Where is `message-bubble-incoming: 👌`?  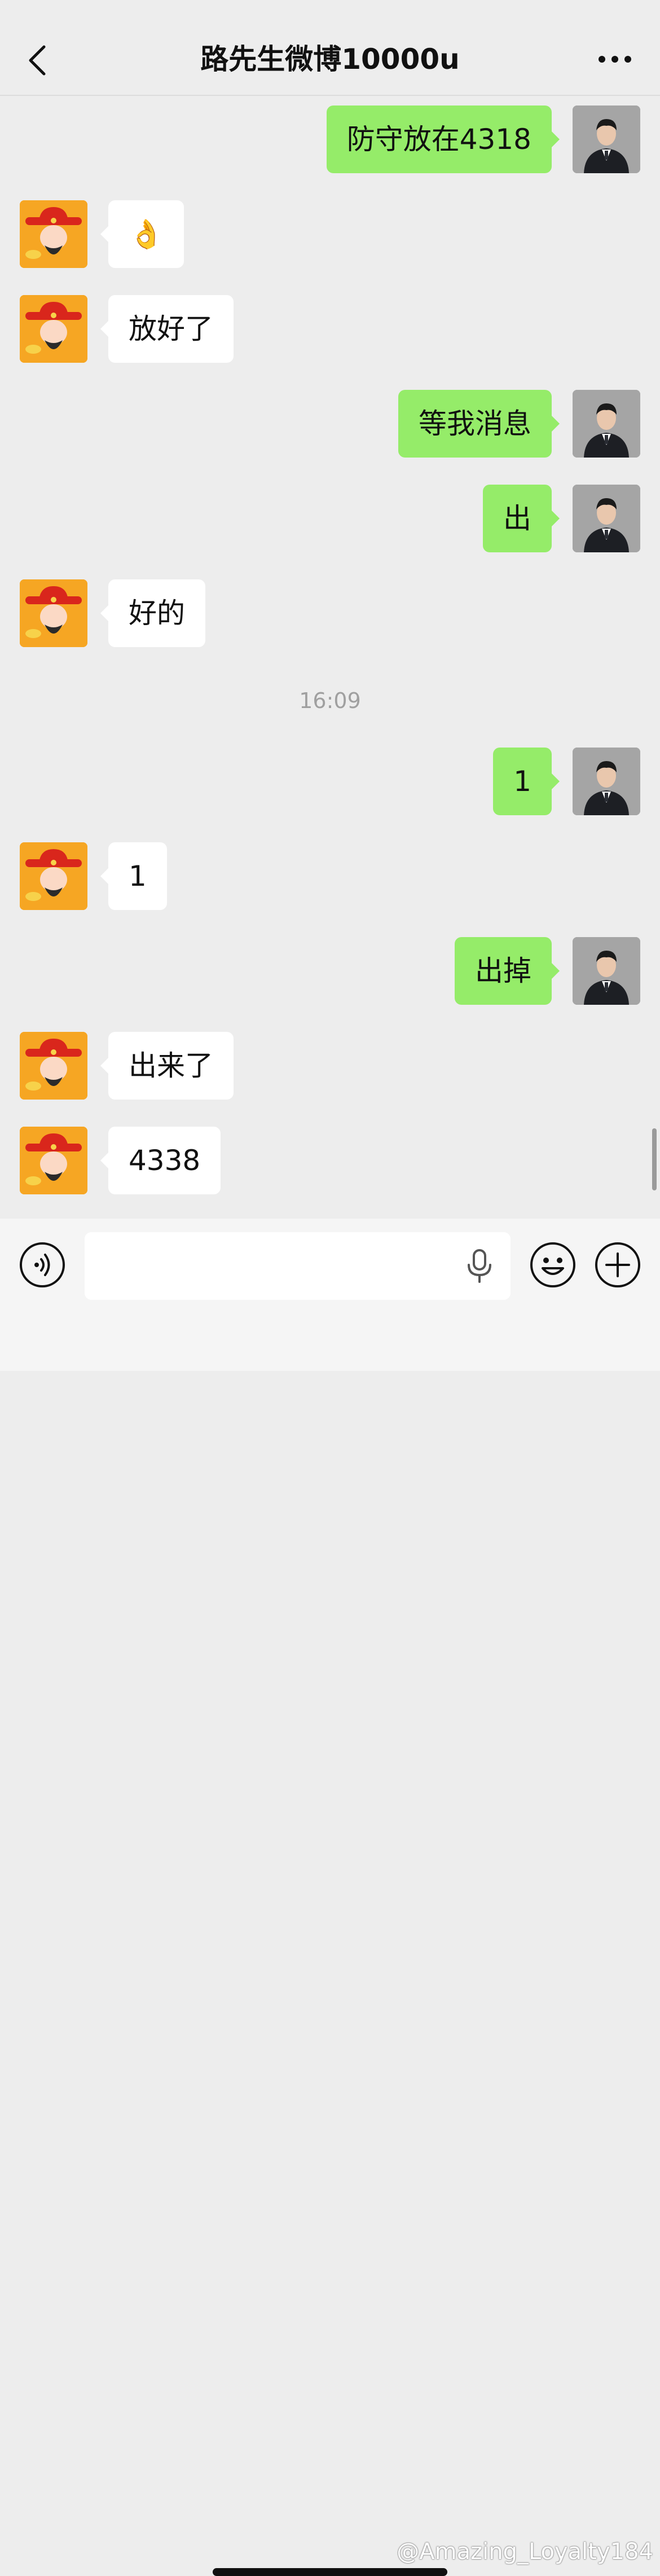 message-bubble-incoming: 👌 is located at coordinates (142, 234).